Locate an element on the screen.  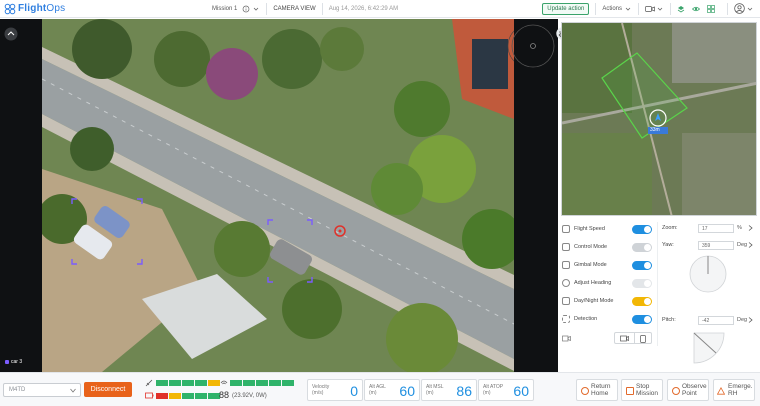
mission-selector: Mission 1 is located at coordinates (236, 9).